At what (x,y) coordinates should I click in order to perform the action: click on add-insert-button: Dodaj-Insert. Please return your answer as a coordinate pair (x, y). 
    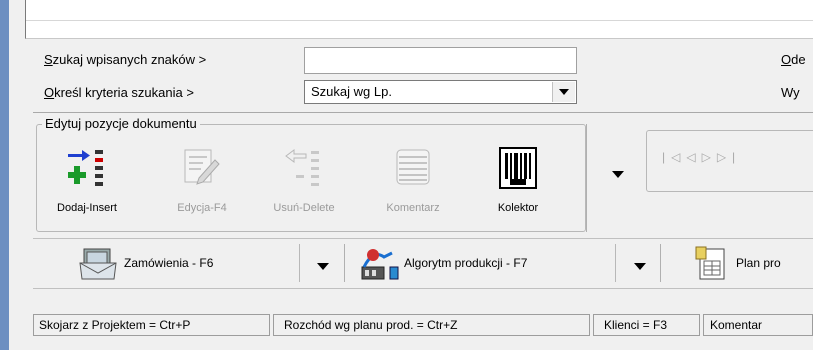
    Looking at the image, I should click on (87, 186).